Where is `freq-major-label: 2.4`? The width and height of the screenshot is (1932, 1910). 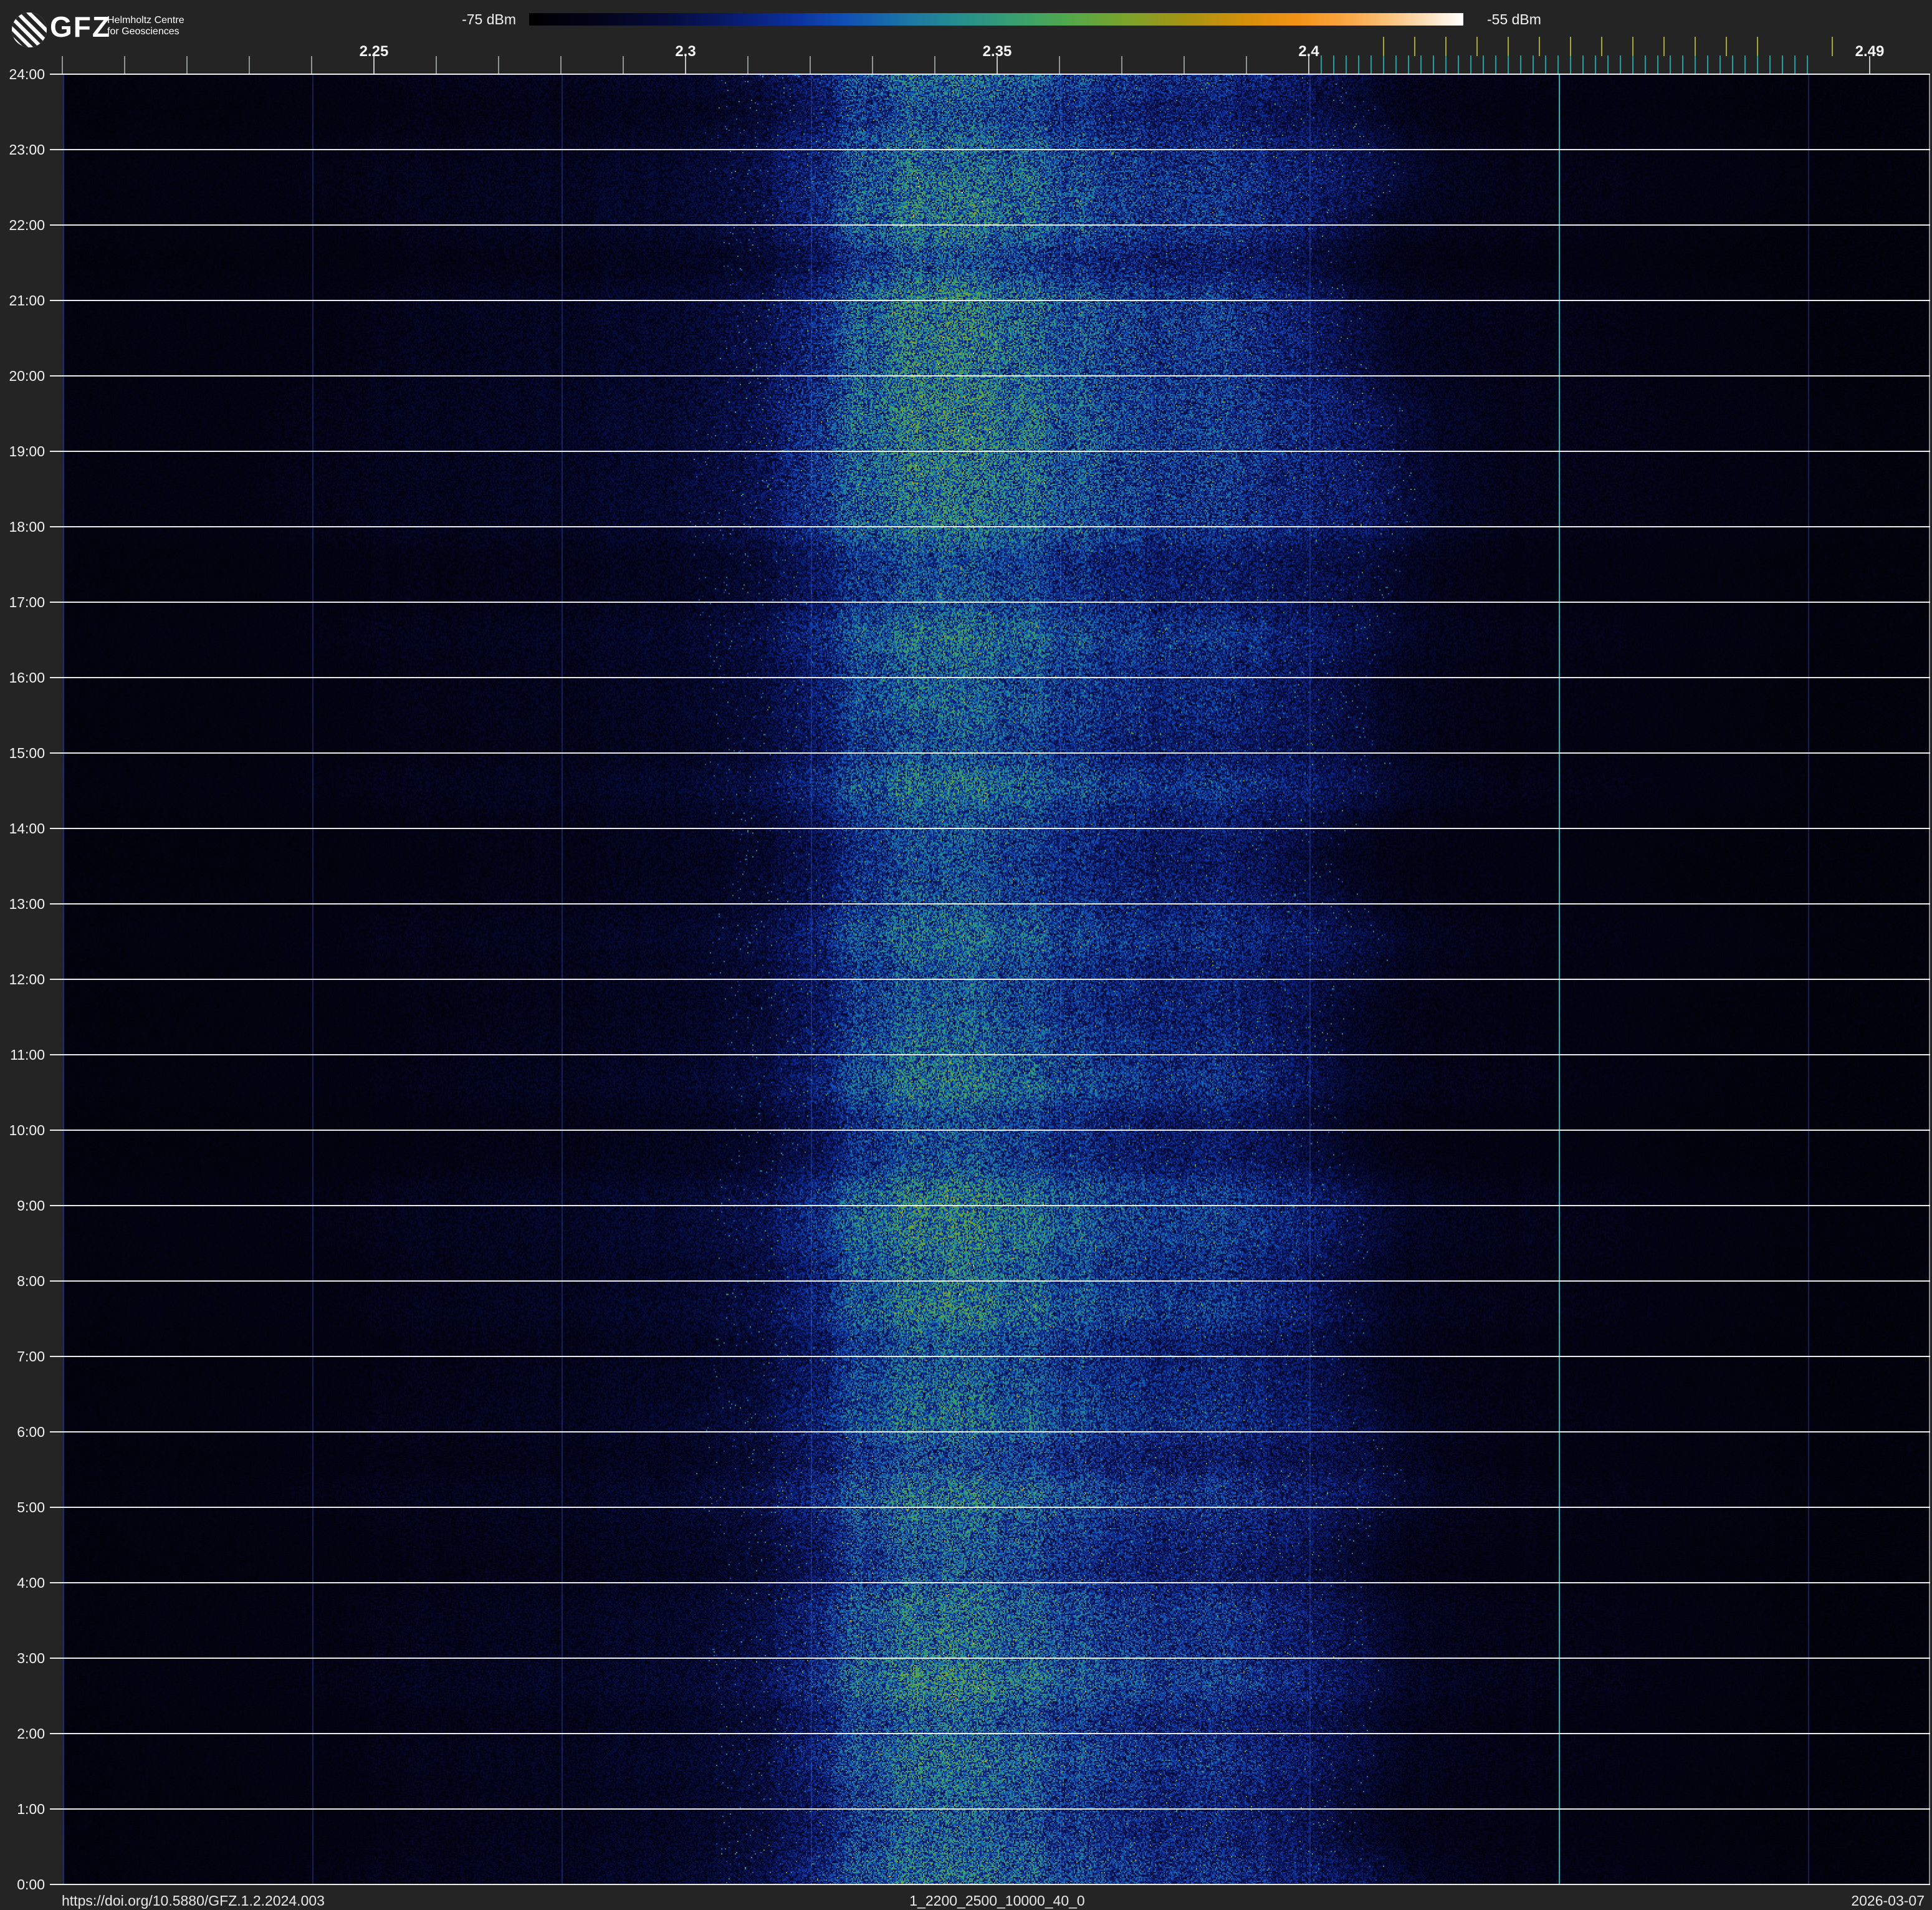
freq-major-label: 2.4 is located at coordinates (1308, 51).